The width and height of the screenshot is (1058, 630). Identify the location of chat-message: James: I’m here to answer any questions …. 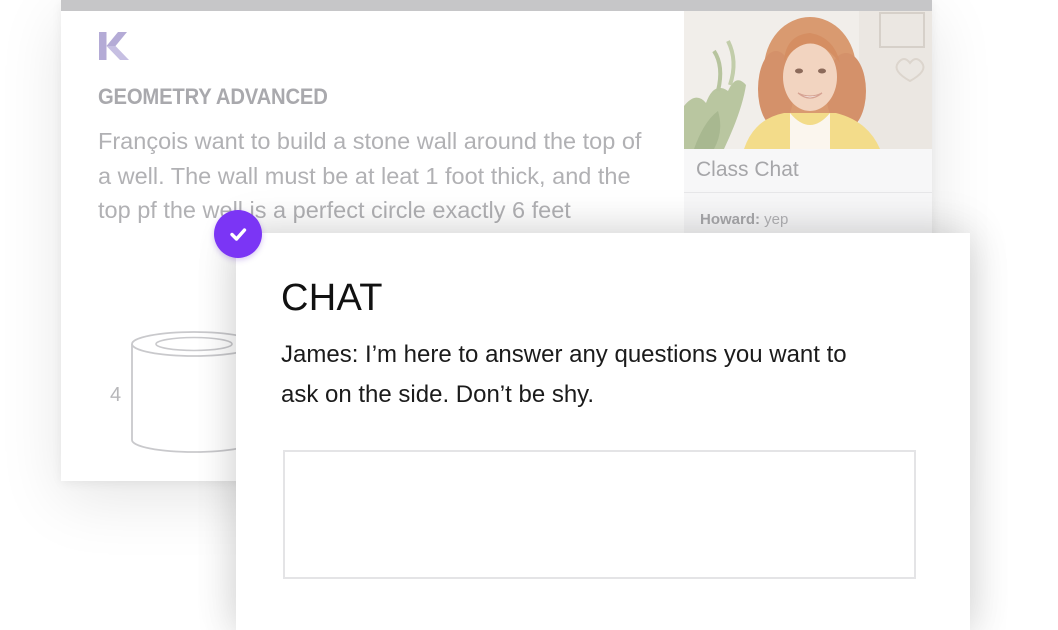
(564, 374).